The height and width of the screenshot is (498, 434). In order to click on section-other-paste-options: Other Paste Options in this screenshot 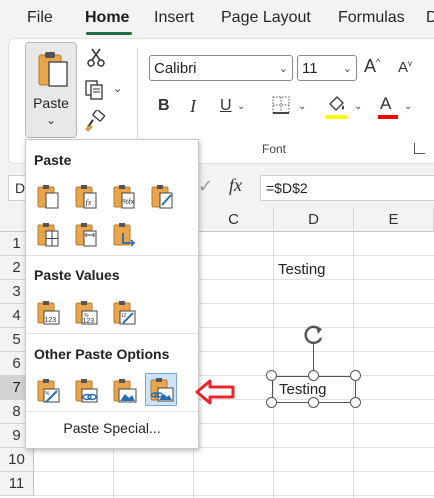, I will do `click(102, 354)`.